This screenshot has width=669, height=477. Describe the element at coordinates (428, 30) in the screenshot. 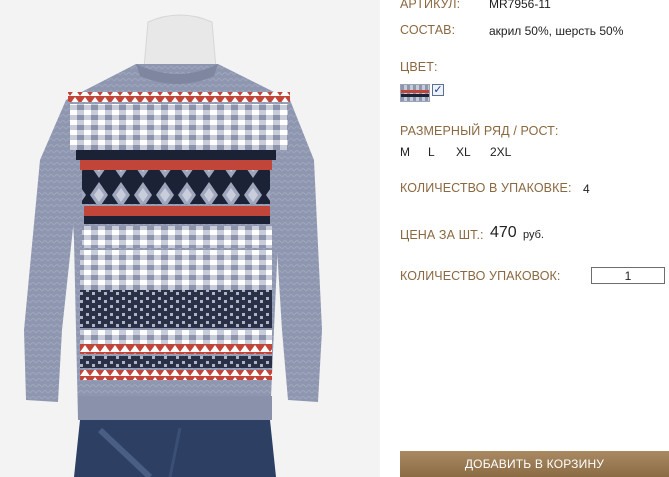

I see `composition-label: СОСТАВ:` at that location.